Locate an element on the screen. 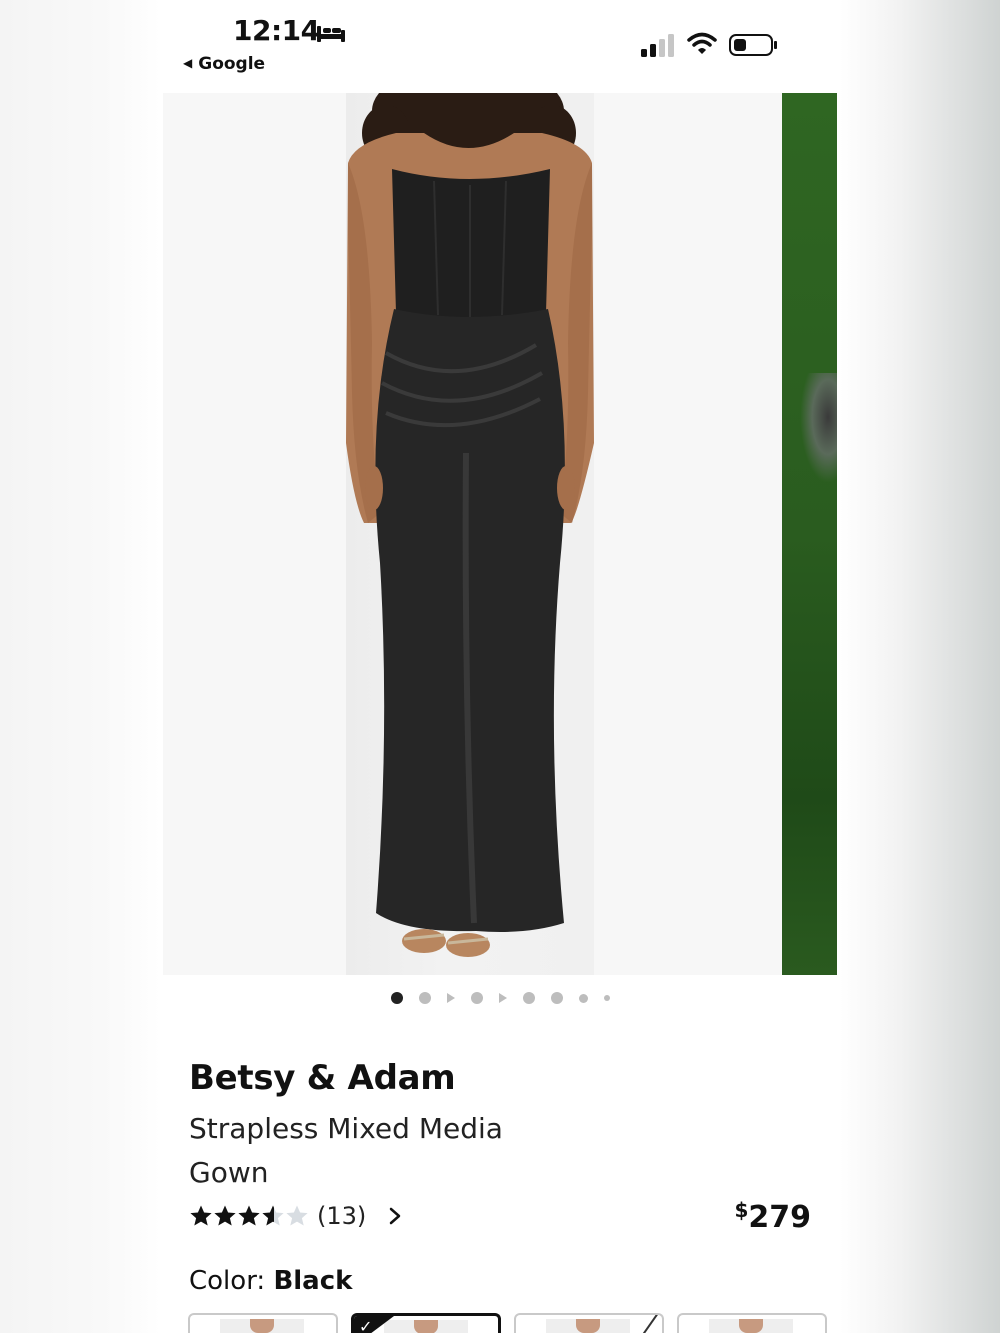  back-app-label: Google is located at coordinates (232, 64).